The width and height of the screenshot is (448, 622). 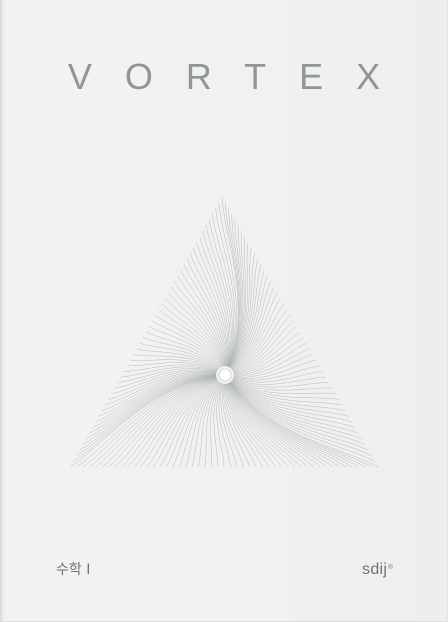 What do you see at coordinates (390, 568) in the screenshot?
I see `registered-mark: ®` at bounding box center [390, 568].